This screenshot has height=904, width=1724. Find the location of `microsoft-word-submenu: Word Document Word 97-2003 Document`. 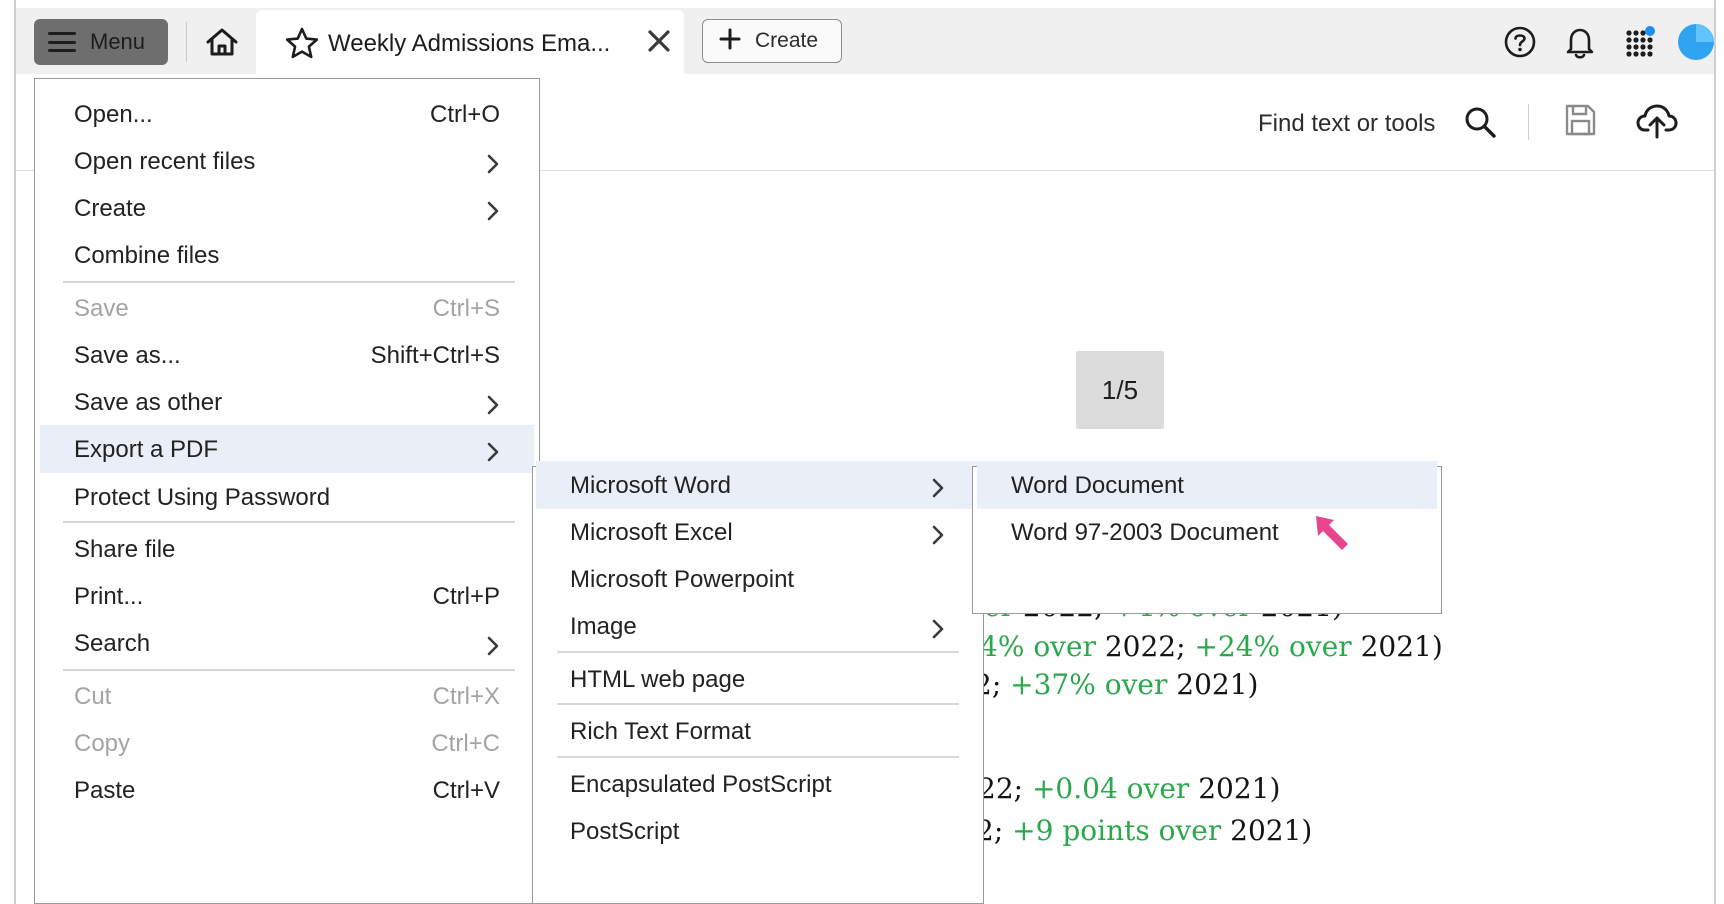

microsoft-word-submenu: Word Document Word 97-2003 Document is located at coordinates (1207, 537).